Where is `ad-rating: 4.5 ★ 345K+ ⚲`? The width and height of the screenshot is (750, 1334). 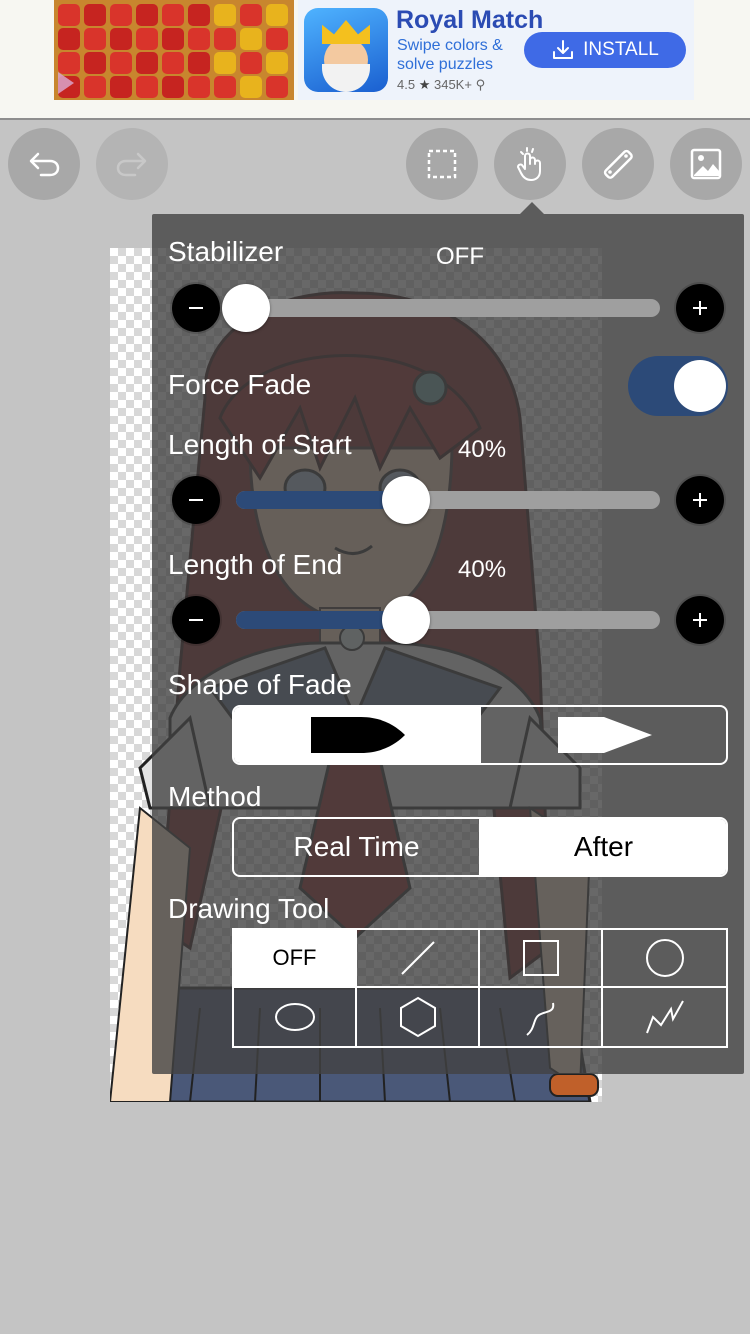
ad-rating: 4.5 ★ 345K+ ⚲ is located at coordinates (441, 85).